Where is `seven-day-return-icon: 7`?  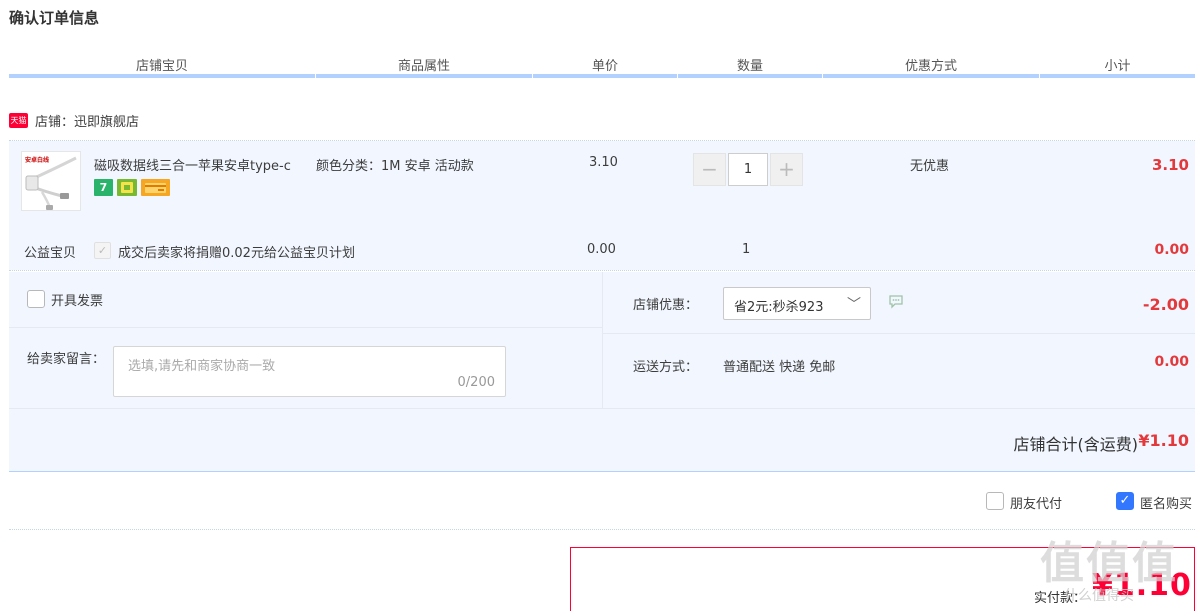
seven-day-return-icon: 7 is located at coordinates (103, 187).